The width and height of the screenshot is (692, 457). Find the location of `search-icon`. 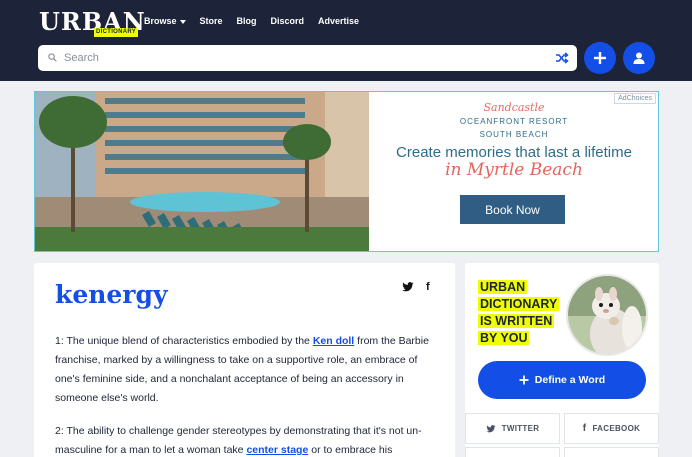

search-icon is located at coordinates (52, 57).